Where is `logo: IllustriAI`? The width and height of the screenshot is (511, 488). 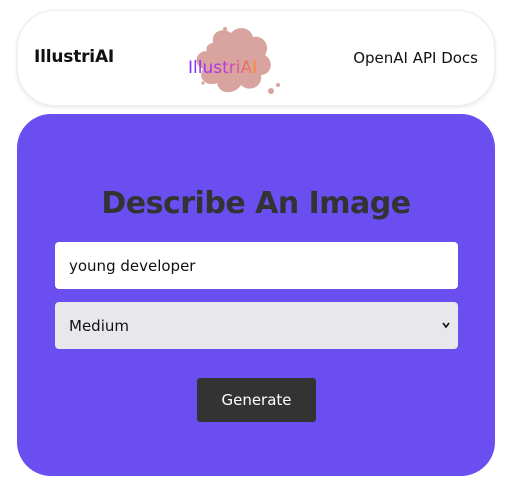
logo: IllustriAI is located at coordinates (233, 60).